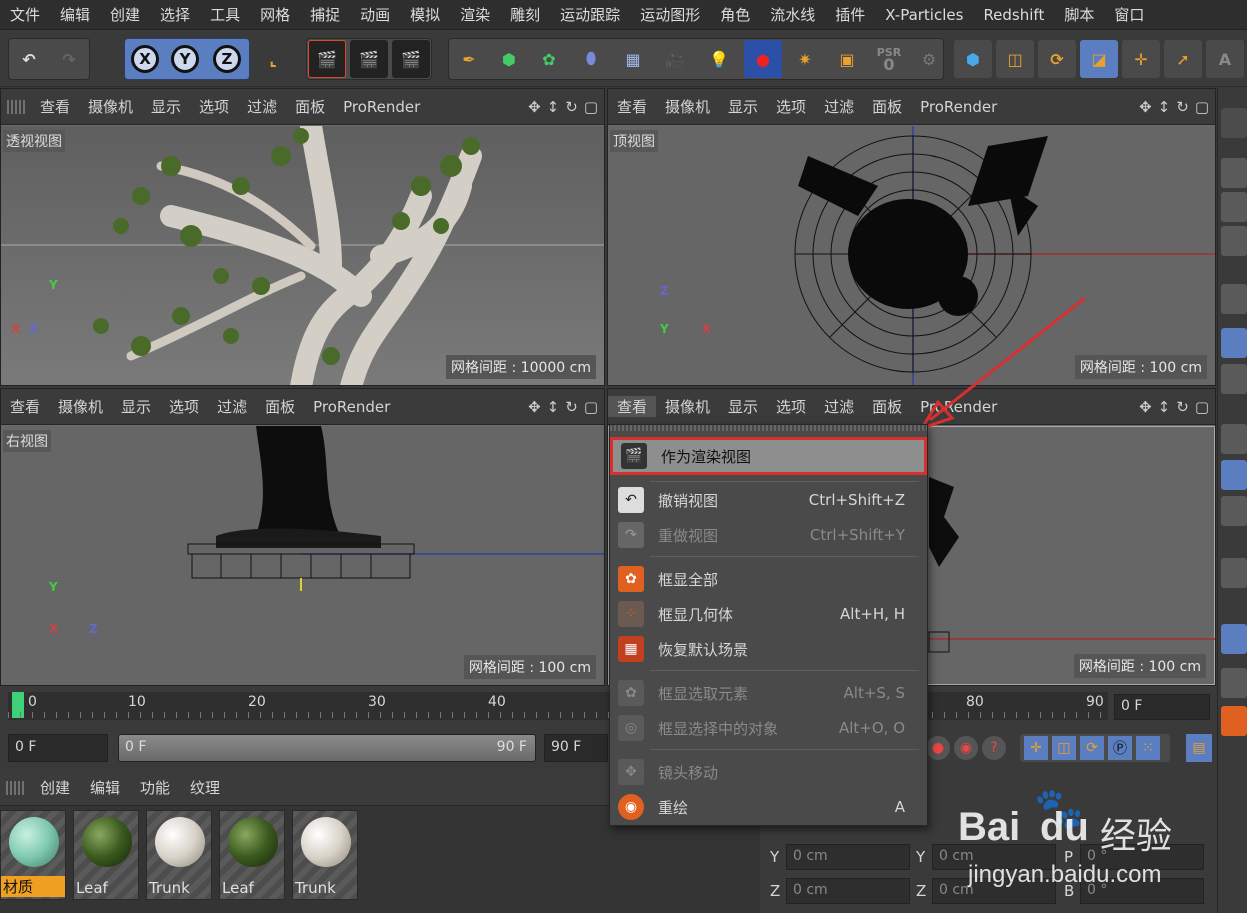 This screenshot has height=913, width=1247. I want to click on vp4-menu-display: 显示, so click(743, 406).